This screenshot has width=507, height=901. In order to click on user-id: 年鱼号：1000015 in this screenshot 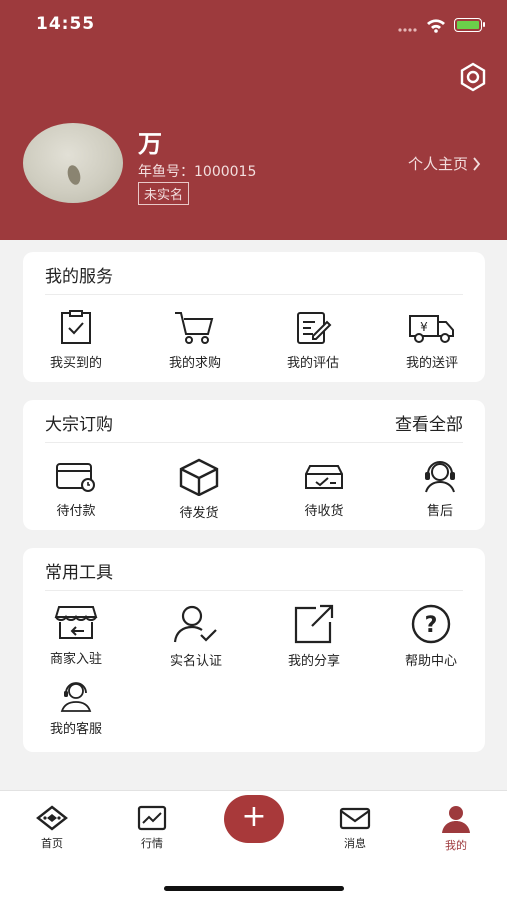, I will do `click(197, 172)`.